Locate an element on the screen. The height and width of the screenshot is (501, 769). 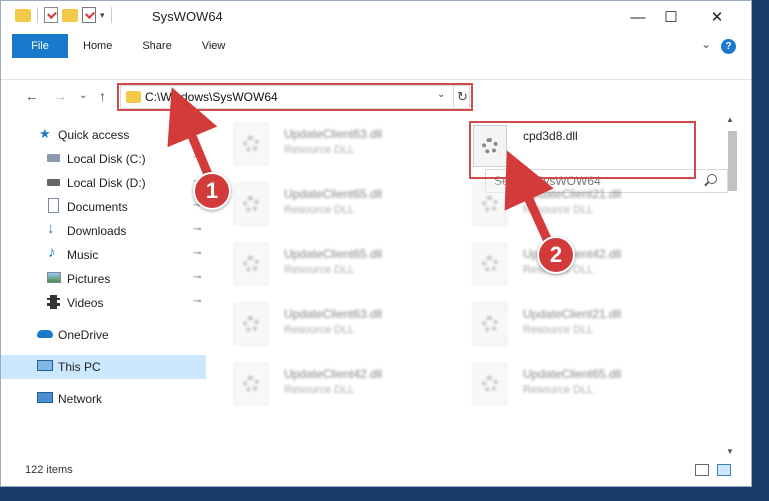
sidebar-item-label: Local Disk (C:) is located at coordinates (106, 159).